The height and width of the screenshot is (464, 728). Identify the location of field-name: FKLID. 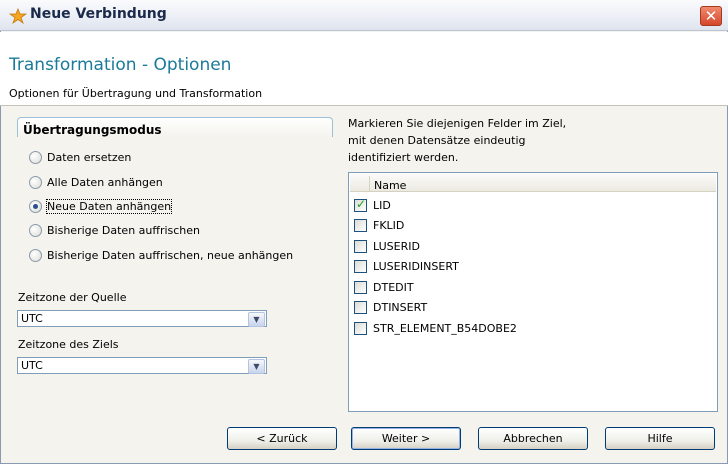
(389, 225).